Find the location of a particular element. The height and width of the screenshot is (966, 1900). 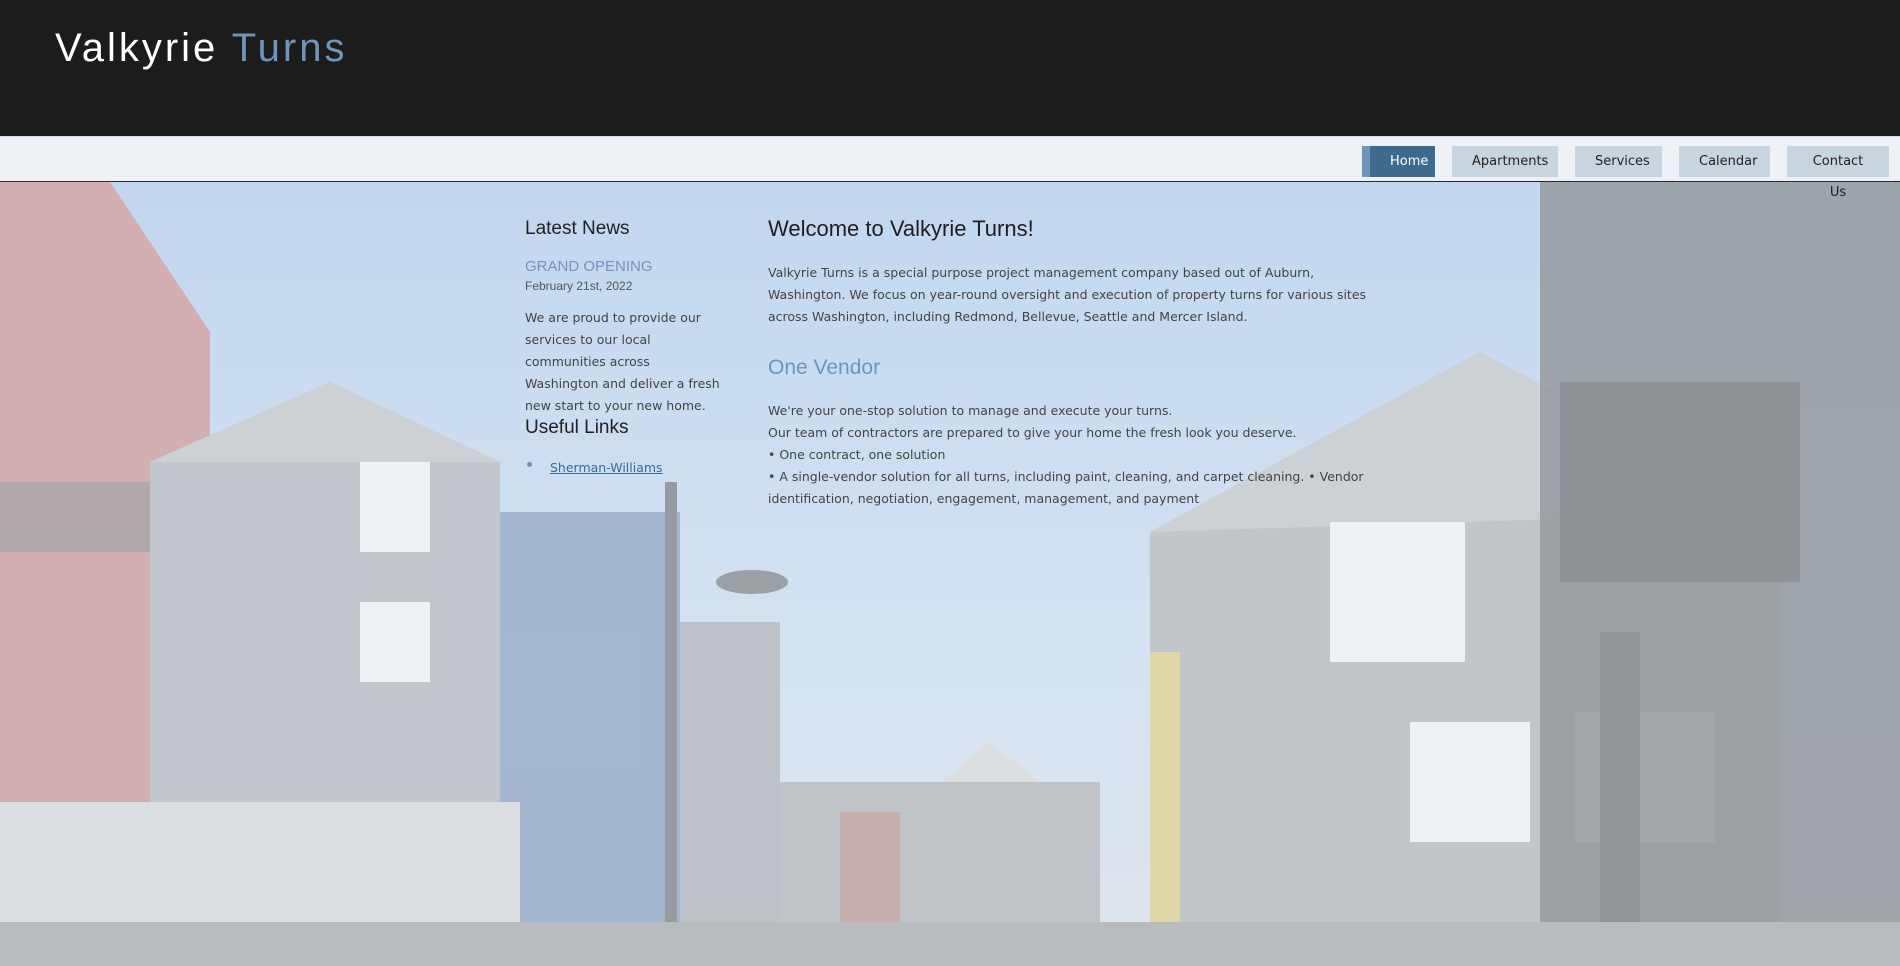

useful-links-heading: Useful Links is located at coordinates (577, 427).